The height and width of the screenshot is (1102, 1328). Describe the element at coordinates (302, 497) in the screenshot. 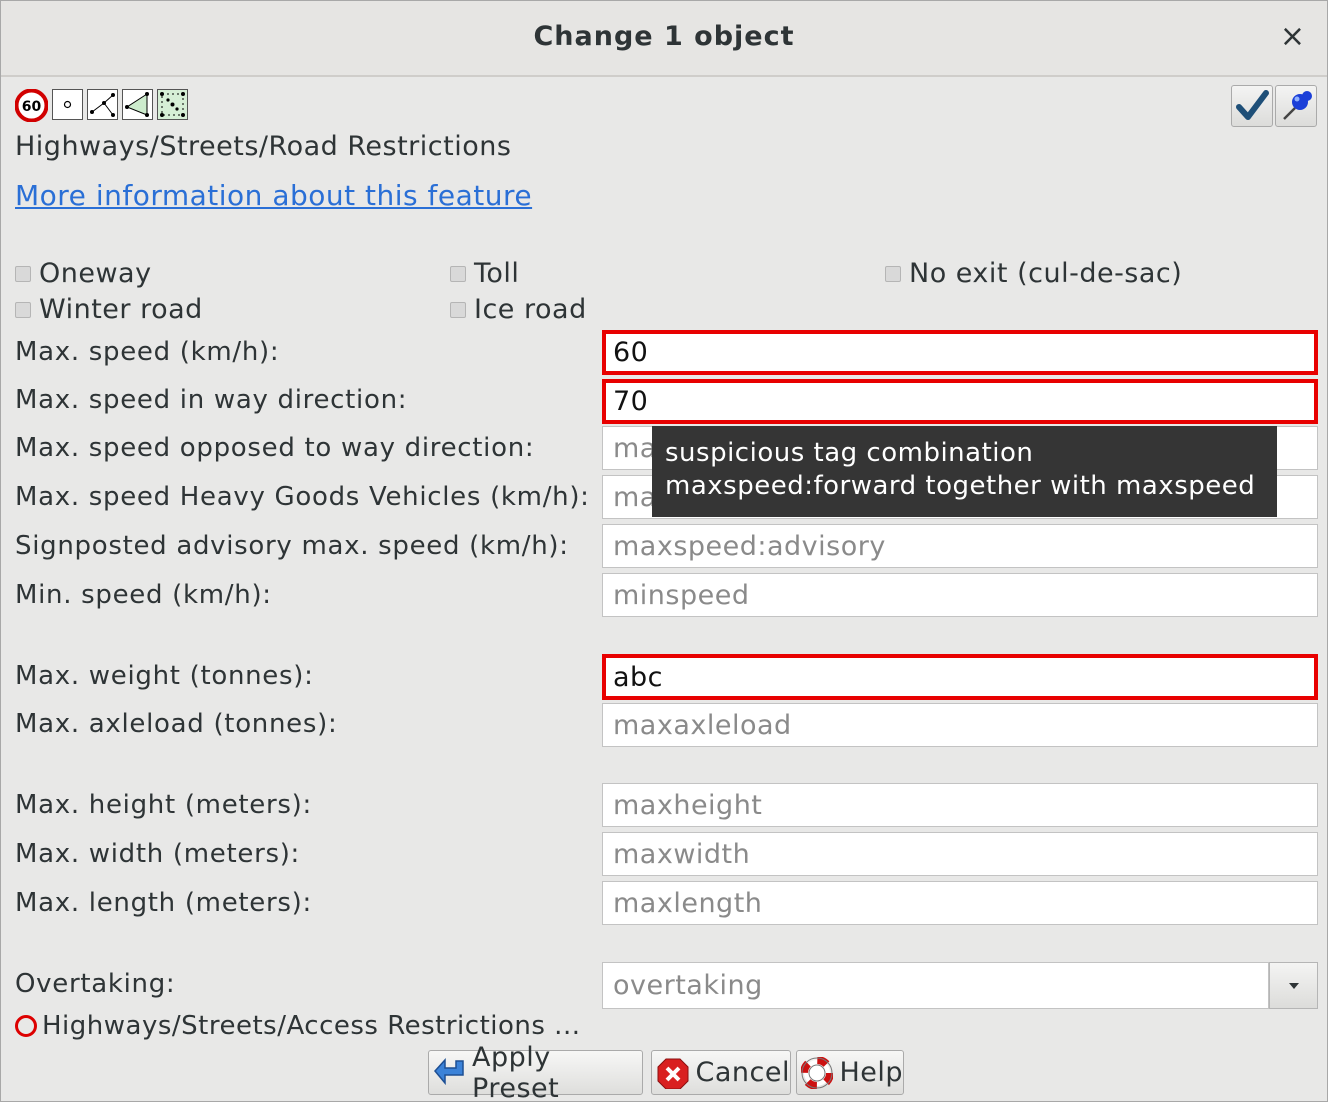

I see `maxspeed-hgv-label: Max. speed Heavy Goods Vehicles (km/h):` at that location.